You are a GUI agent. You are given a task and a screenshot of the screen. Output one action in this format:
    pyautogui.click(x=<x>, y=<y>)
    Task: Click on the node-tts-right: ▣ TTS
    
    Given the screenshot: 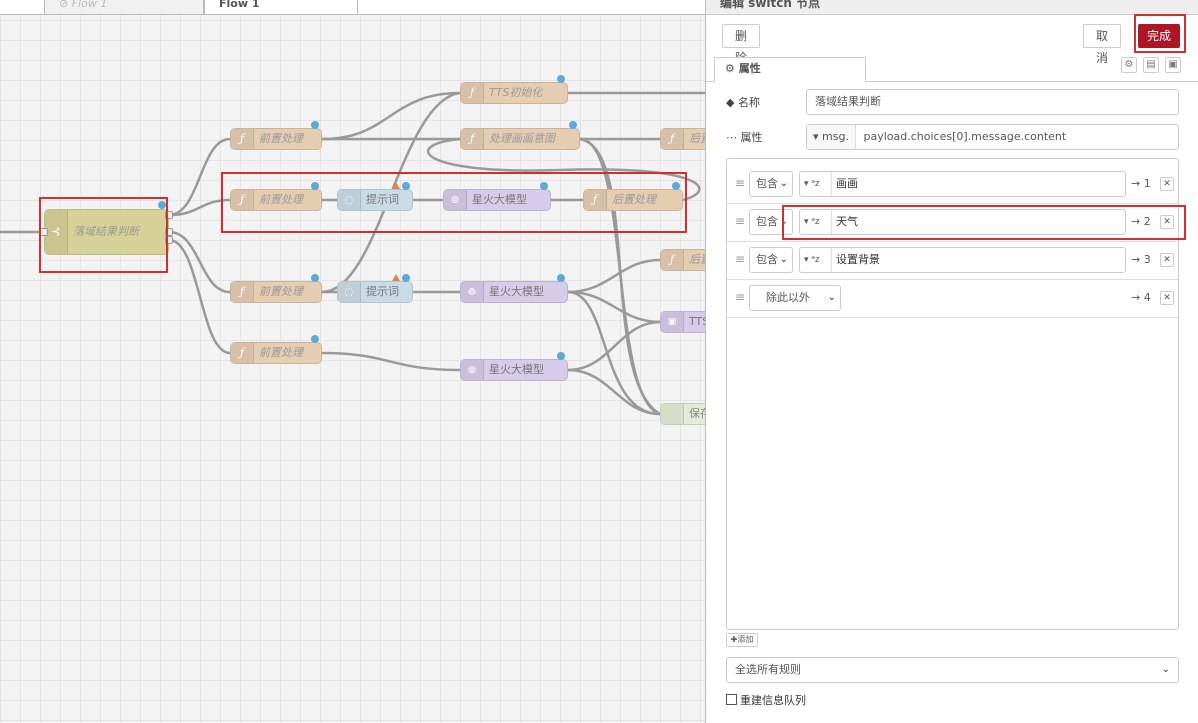 What is the action you would take?
    pyautogui.click(x=682, y=322)
    